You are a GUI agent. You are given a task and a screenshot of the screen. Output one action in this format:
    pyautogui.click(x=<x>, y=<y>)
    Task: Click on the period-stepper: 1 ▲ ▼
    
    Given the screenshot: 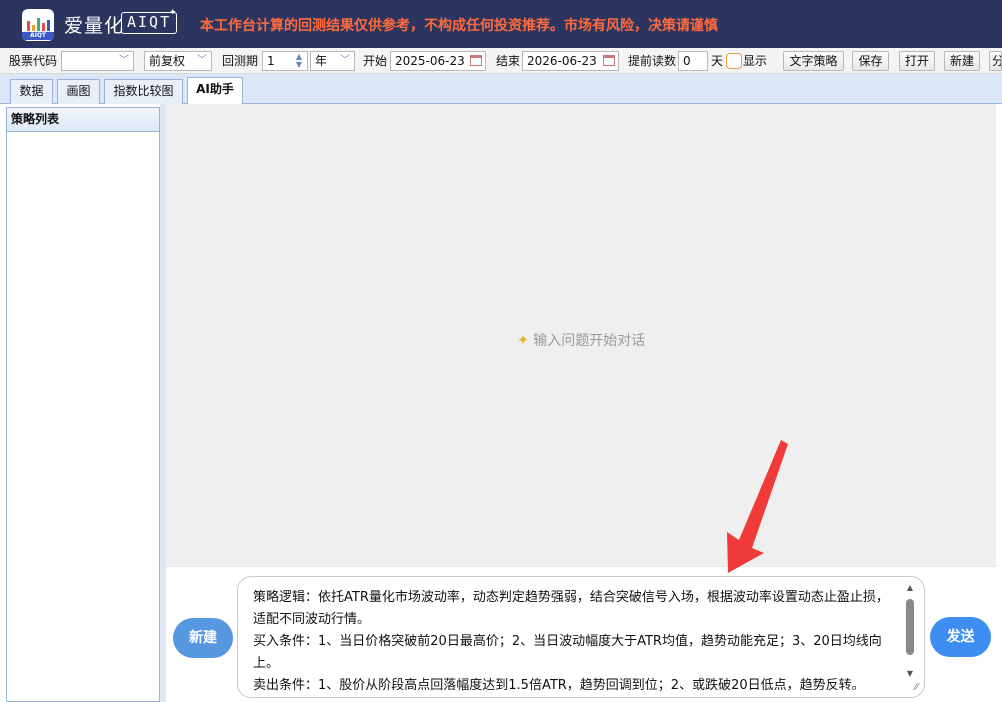 What is the action you would take?
    pyautogui.click(x=285, y=61)
    